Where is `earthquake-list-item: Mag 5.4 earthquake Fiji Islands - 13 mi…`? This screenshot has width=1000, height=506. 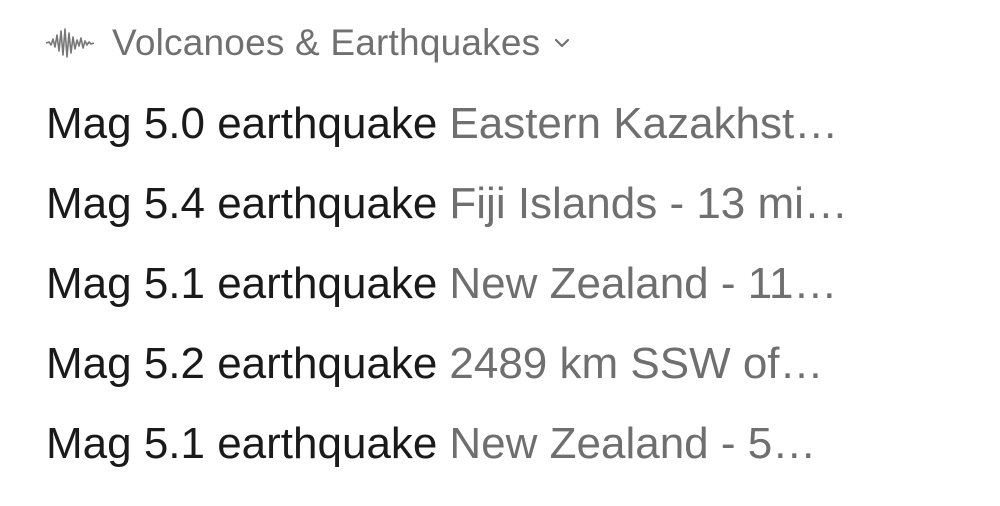
earthquake-list-item: Mag 5.4 earthquake Fiji Islands - 13 mi… is located at coordinates (506, 204).